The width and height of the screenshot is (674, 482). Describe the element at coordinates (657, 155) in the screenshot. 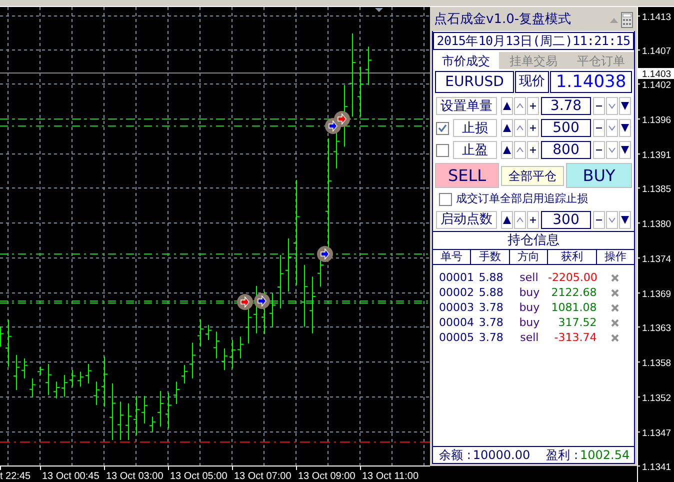

I see `price-axis-label: 1.1391` at that location.